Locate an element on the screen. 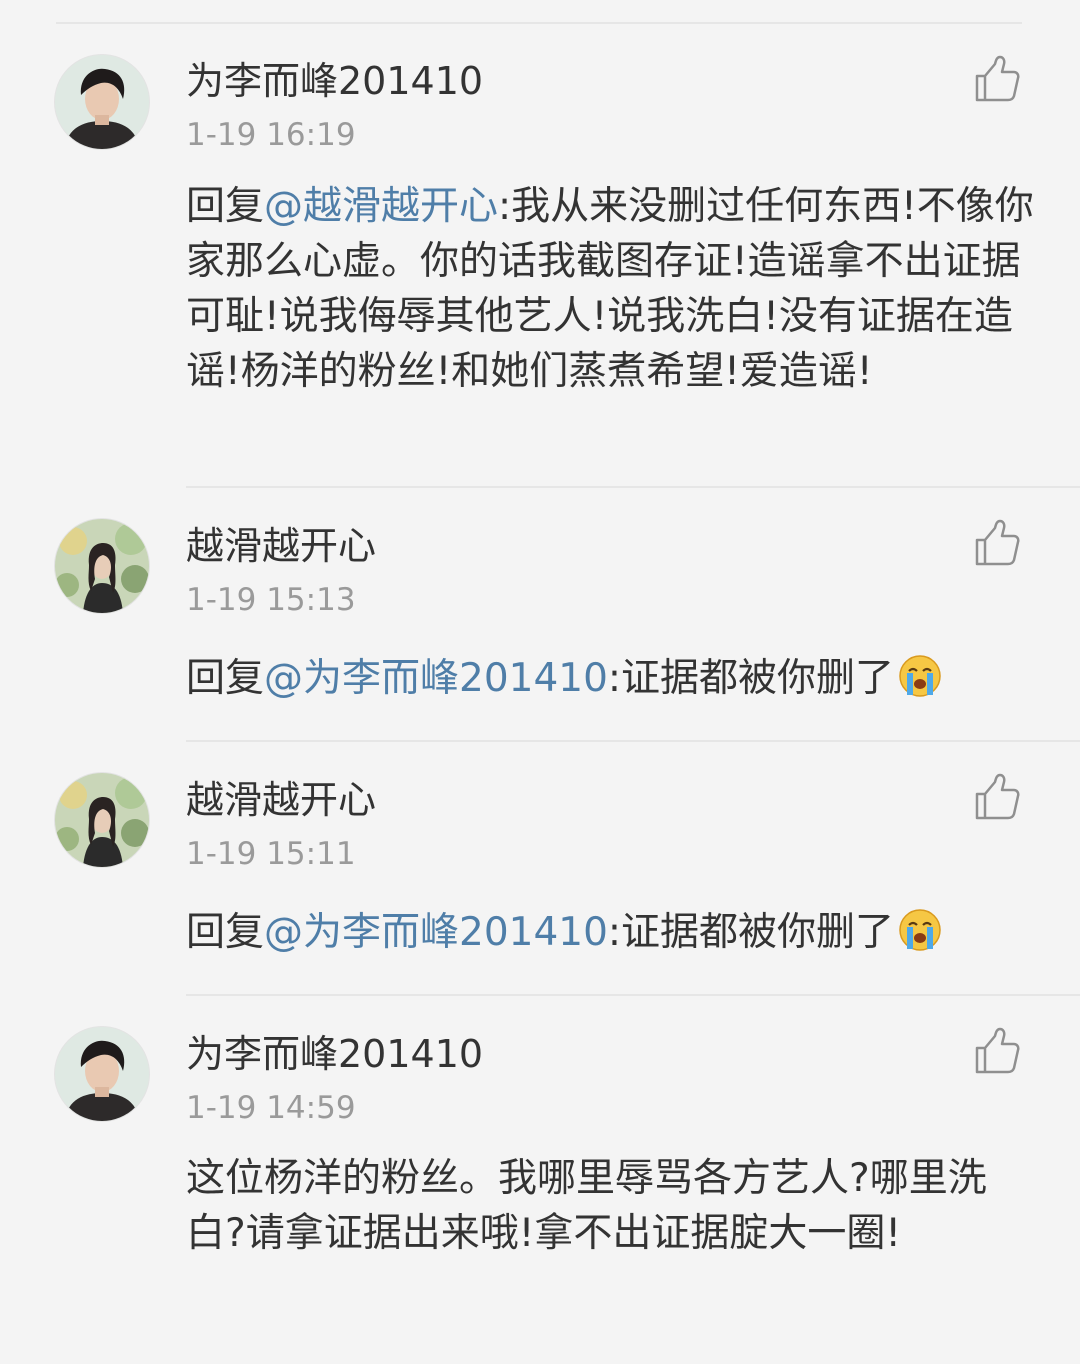 Image resolution: width=1080 pixels, height=1364 pixels. timestamp: 1-19 15:13 is located at coordinates (271, 600).